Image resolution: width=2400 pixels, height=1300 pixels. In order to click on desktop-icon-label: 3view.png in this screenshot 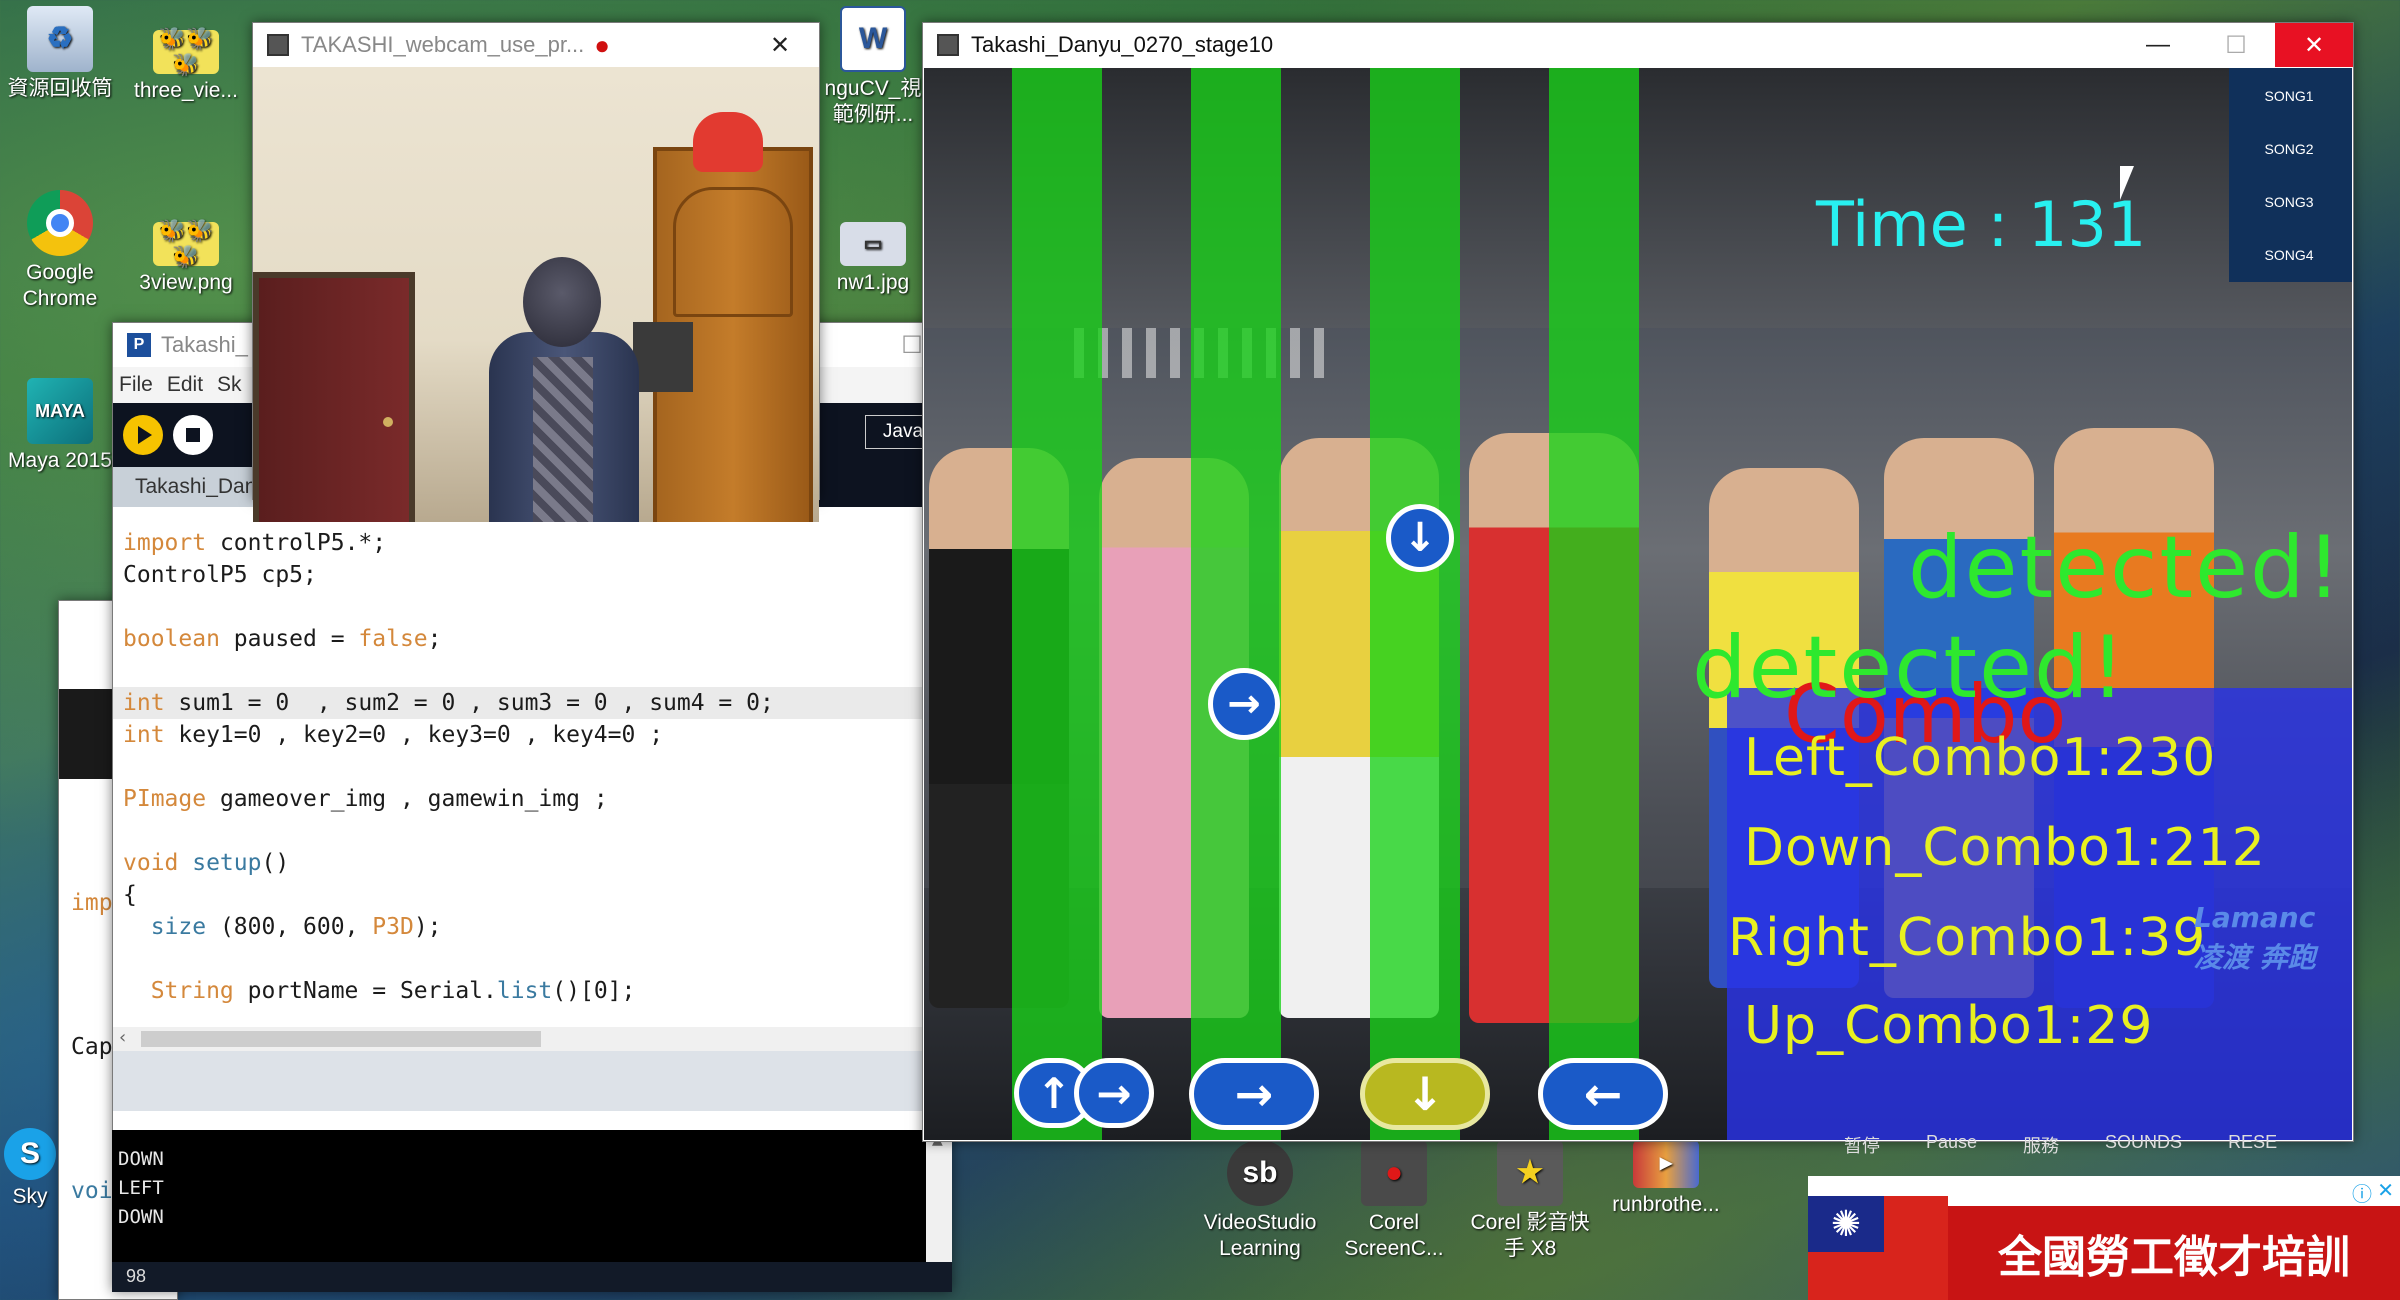, I will do `click(186, 282)`.